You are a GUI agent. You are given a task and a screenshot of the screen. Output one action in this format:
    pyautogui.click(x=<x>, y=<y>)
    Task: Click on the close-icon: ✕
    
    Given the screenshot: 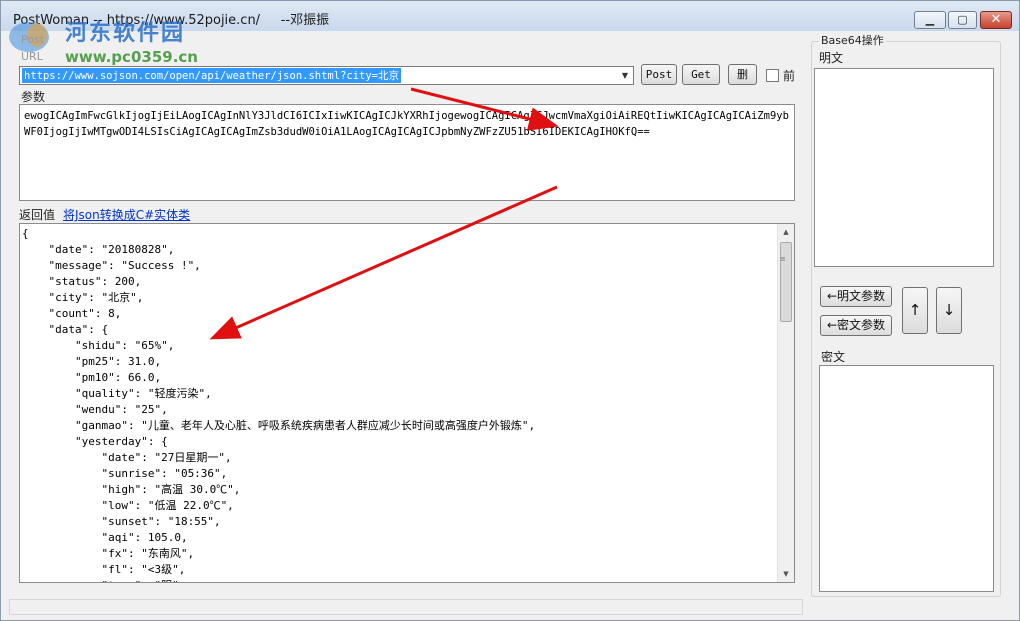 What is the action you would take?
    pyautogui.click(x=996, y=19)
    